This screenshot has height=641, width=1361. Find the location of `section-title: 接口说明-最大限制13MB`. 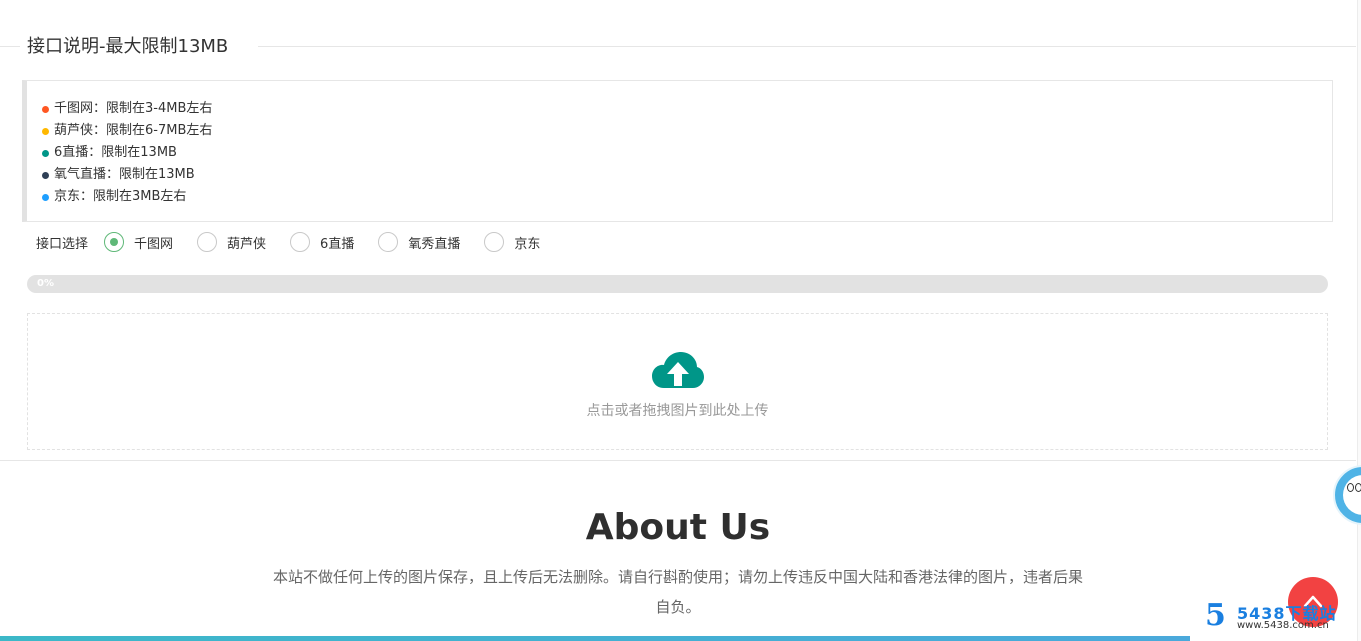

section-title: 接口说明-最大限制13MB is located at coordinates (128, 46).